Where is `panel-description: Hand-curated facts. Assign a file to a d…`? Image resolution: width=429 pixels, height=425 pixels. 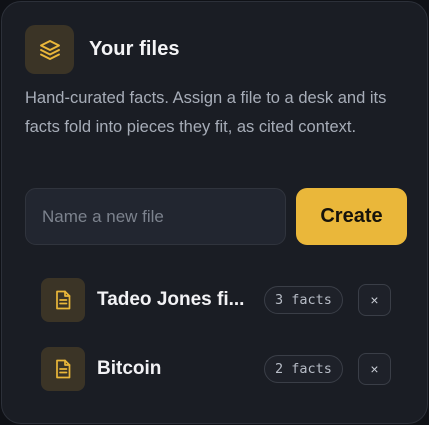 panel-description: Hand-curated facts. Assign a file to a d… is located at coordinates (206, 112).